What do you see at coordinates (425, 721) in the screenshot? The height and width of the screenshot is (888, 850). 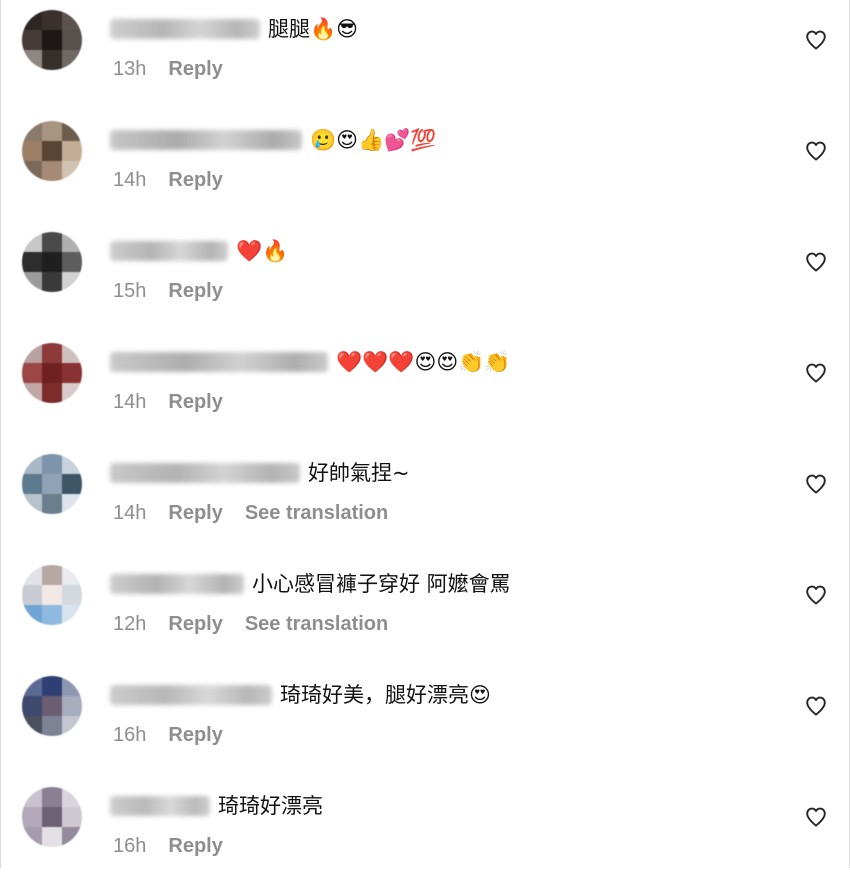 I see `comment-item: 琦琦好美，腿好漂亮😍 16h Reply` at bounding box center [425, 721].